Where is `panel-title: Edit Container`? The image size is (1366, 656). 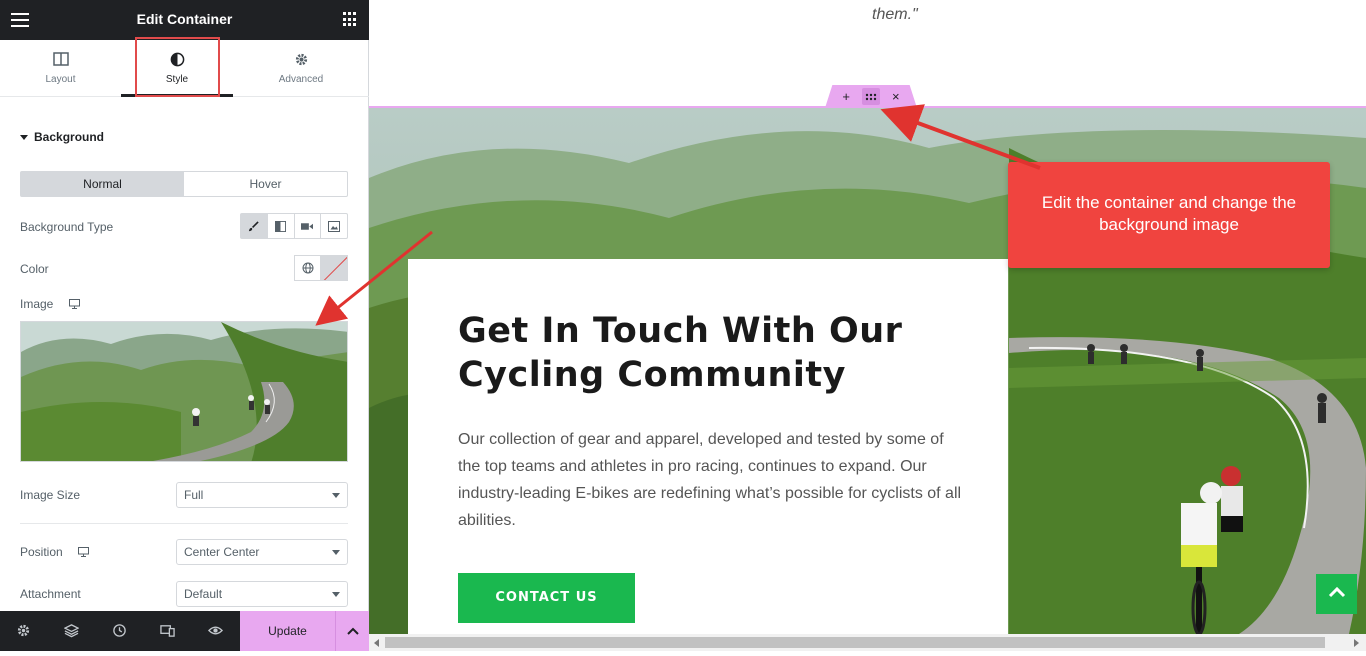 panel-title: Edit Container is located at coordinates (184, 19).